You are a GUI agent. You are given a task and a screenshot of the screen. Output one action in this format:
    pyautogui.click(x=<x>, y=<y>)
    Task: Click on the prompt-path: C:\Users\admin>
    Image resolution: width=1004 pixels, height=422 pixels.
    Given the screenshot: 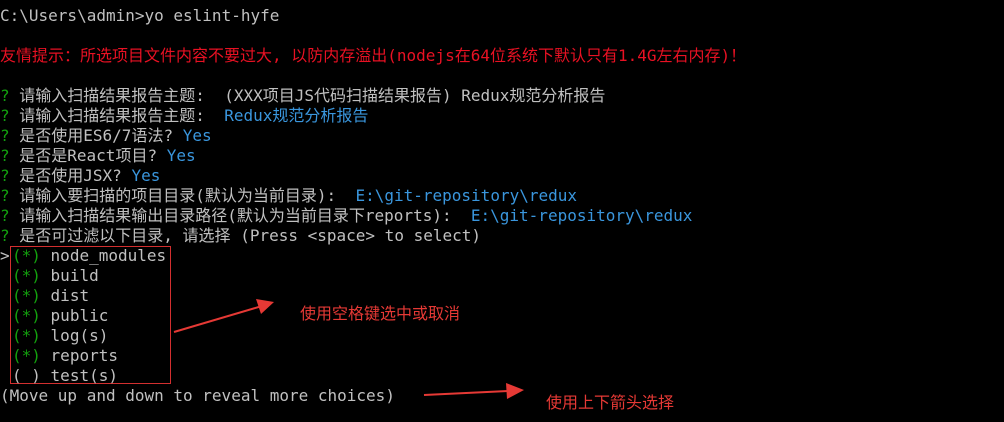 What is the action you would take?
    pyautogui.click(x=72, y=15)
    